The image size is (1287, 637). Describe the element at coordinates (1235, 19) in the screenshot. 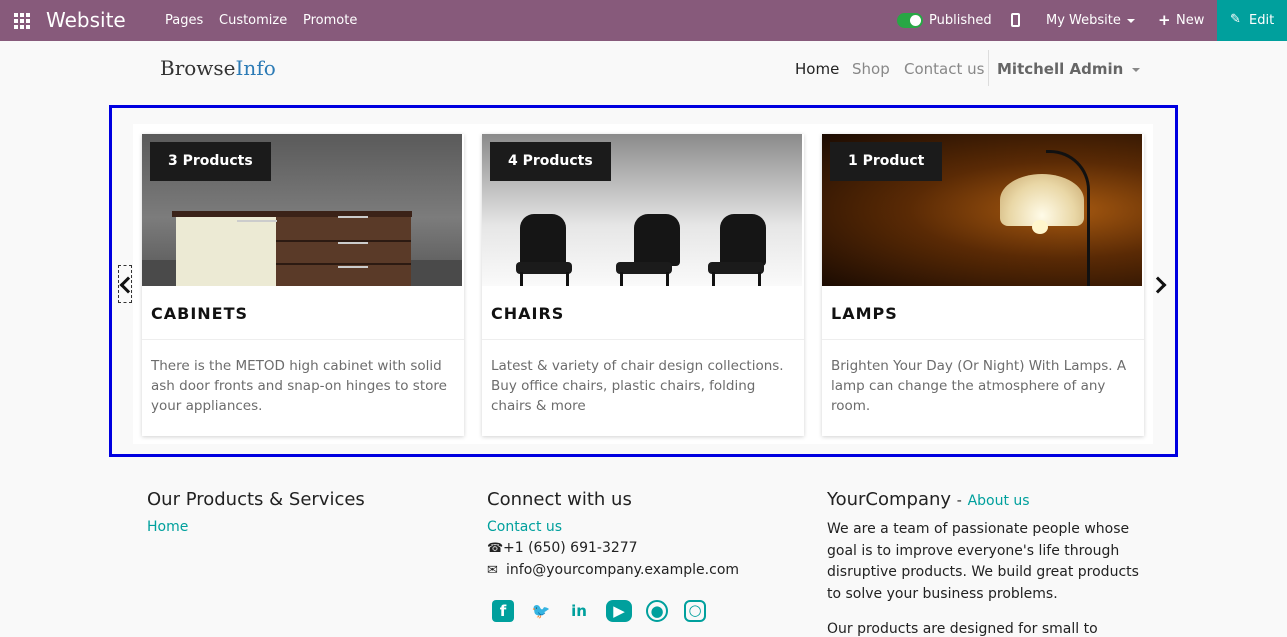

I see `pencil-icon: ✎` at that location.